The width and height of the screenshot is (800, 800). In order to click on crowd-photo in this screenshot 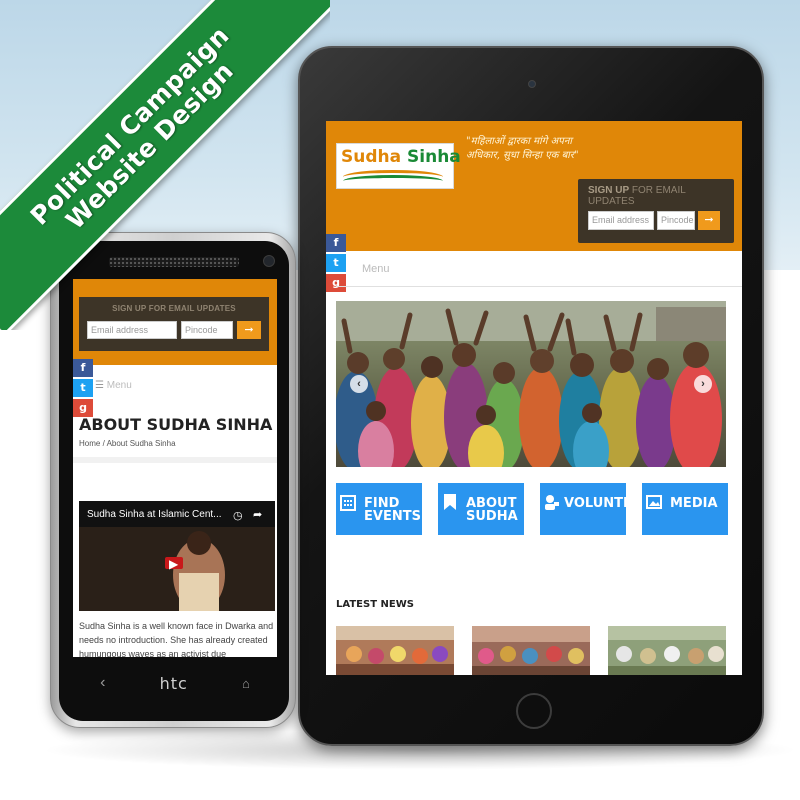, I will do `click(531, 384)`.